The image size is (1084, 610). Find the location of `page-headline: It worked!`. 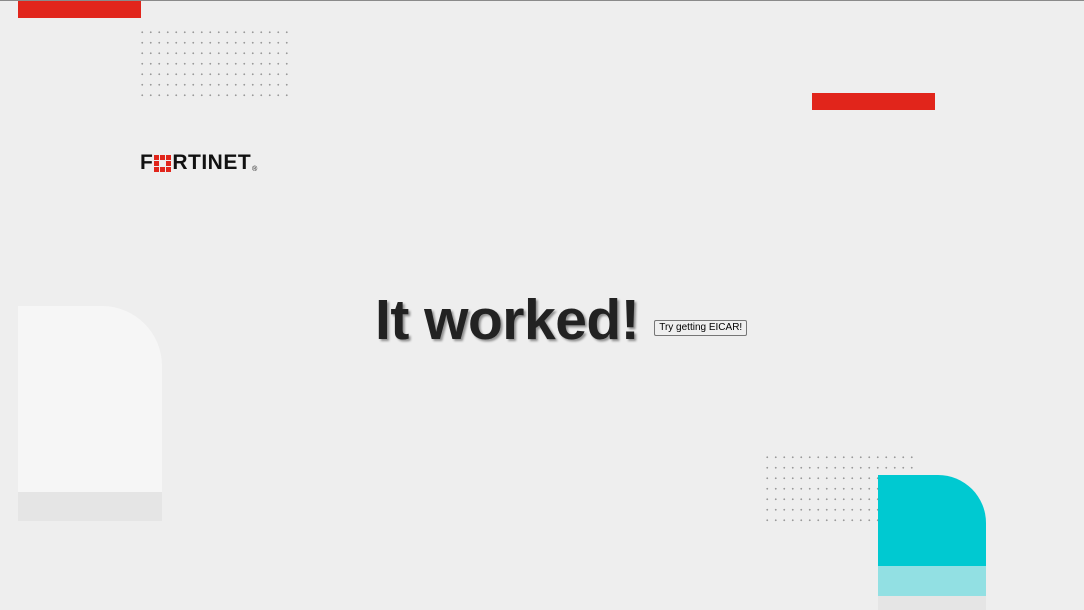

page-headline: It worked! is located at coordinates (507, 320).